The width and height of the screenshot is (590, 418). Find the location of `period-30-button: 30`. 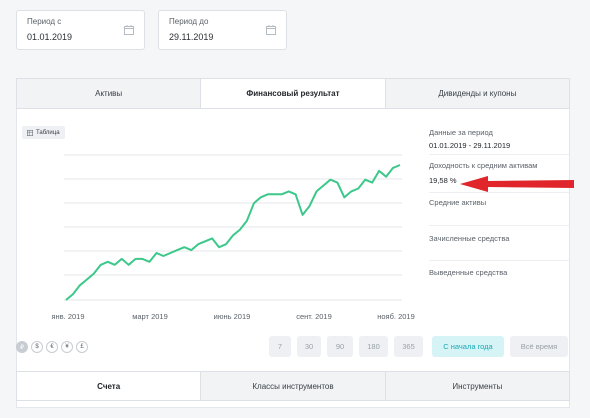

period-30-button: 30 is located at coordinates (309, 346).